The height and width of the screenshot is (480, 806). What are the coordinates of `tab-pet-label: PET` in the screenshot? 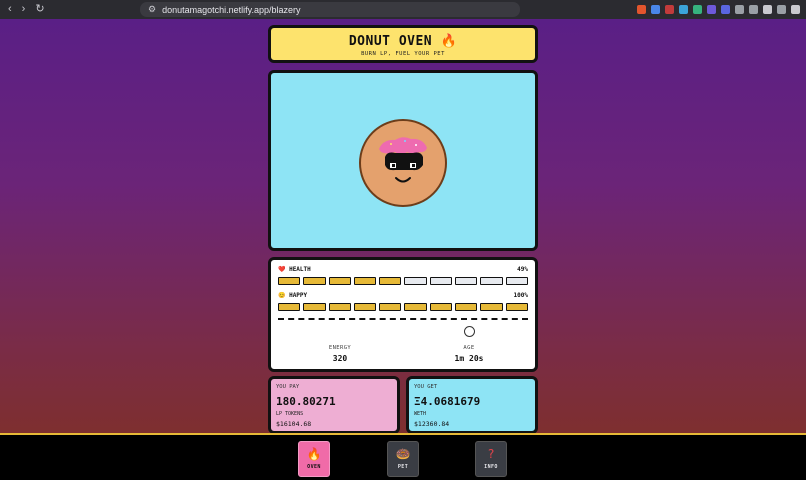 It's located at (403, 467).